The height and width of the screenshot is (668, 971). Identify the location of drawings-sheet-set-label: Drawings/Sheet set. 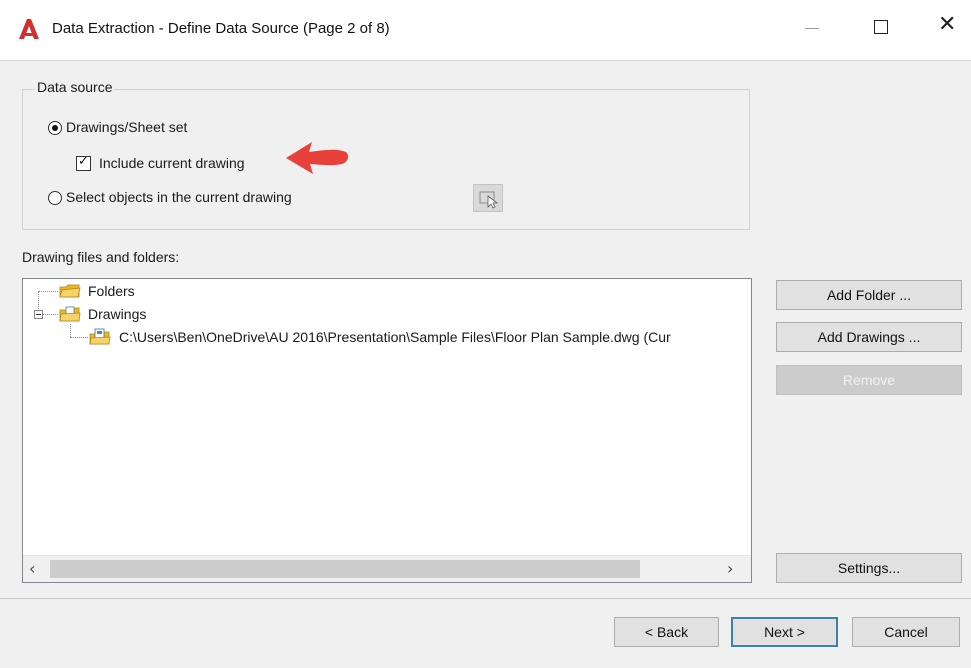
(126, 127).